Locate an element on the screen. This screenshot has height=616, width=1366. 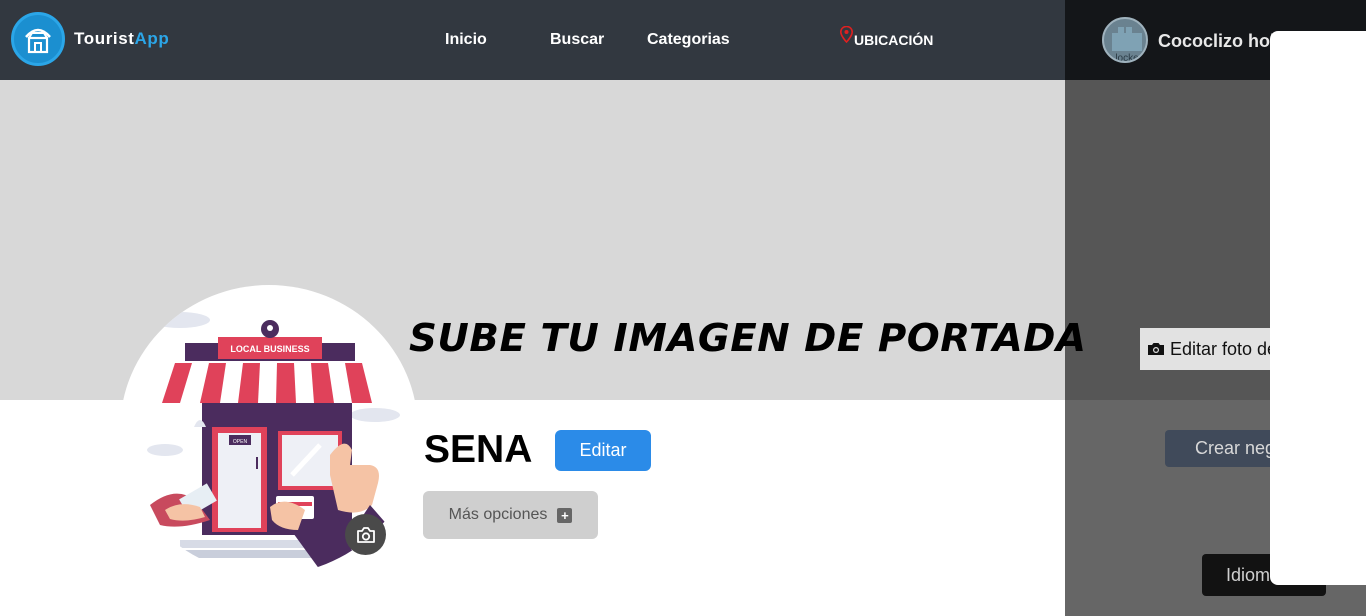
nav-inicio: Inicio is located at coordinates (466, 40).